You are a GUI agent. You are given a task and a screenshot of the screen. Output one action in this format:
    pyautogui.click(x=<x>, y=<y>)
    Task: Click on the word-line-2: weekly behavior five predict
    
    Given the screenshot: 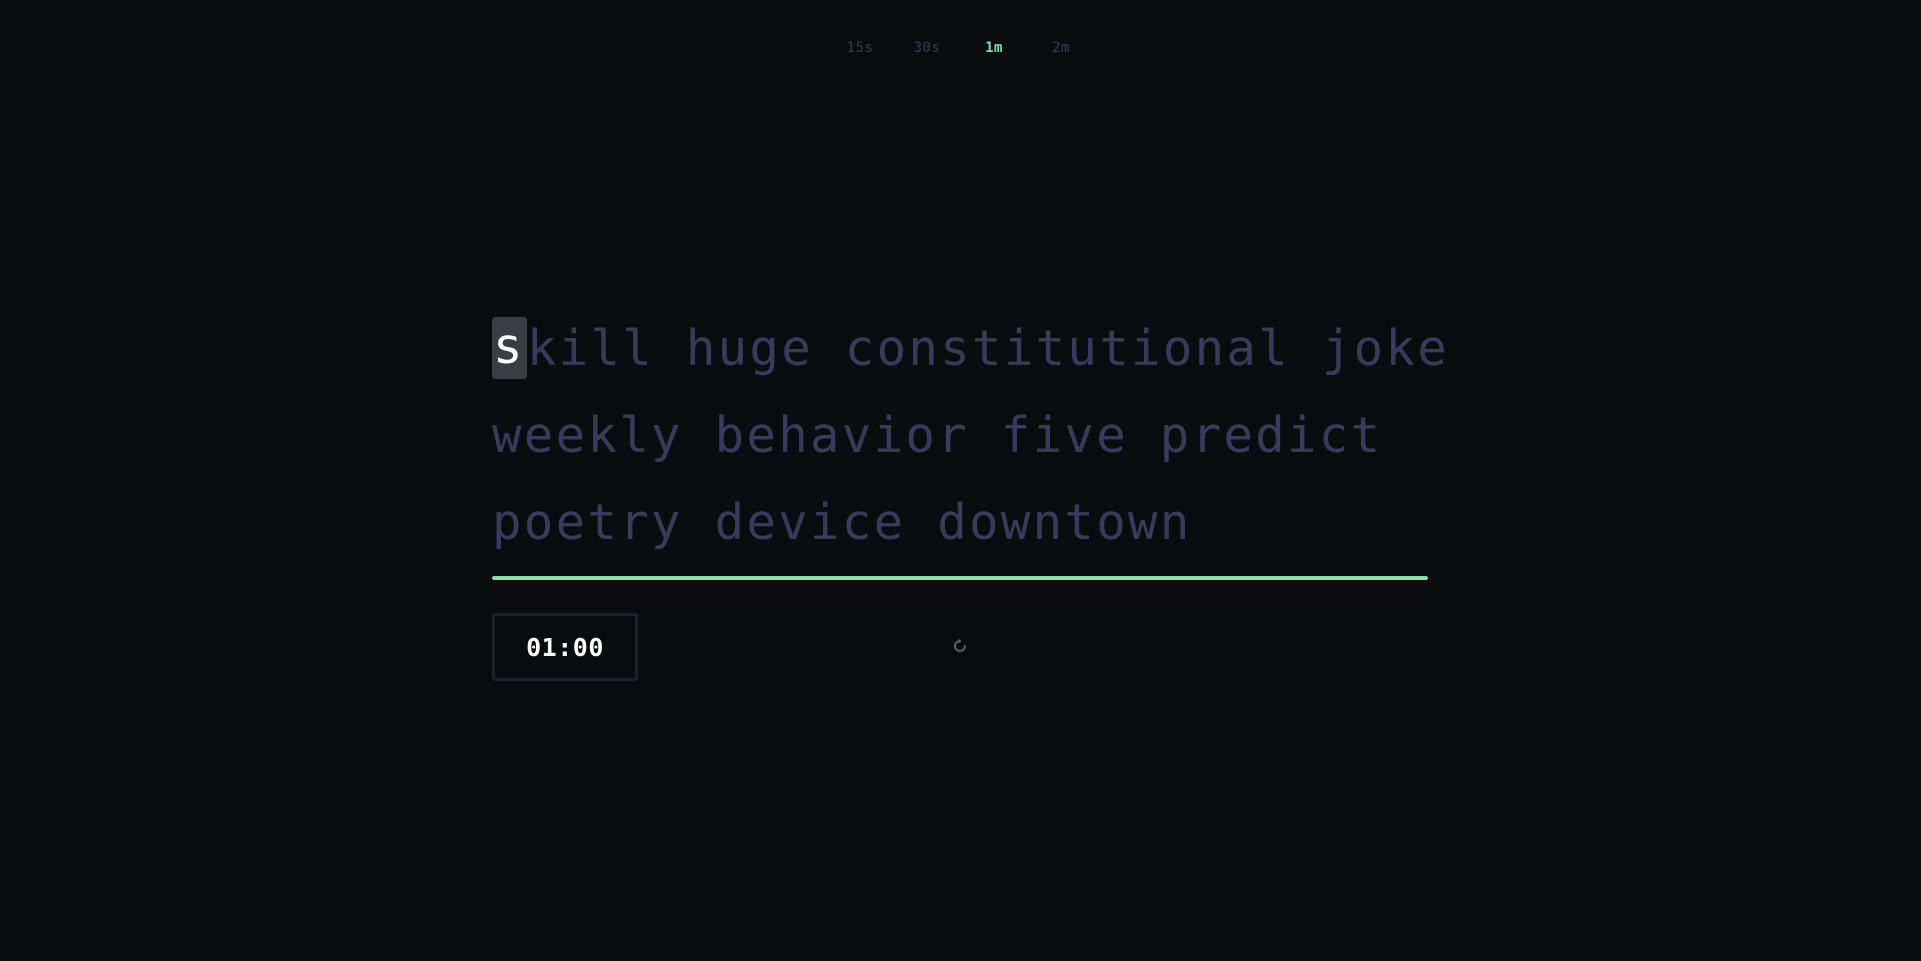 What is the action you would take?
    pyautogui.click(x=937, y=435)
    